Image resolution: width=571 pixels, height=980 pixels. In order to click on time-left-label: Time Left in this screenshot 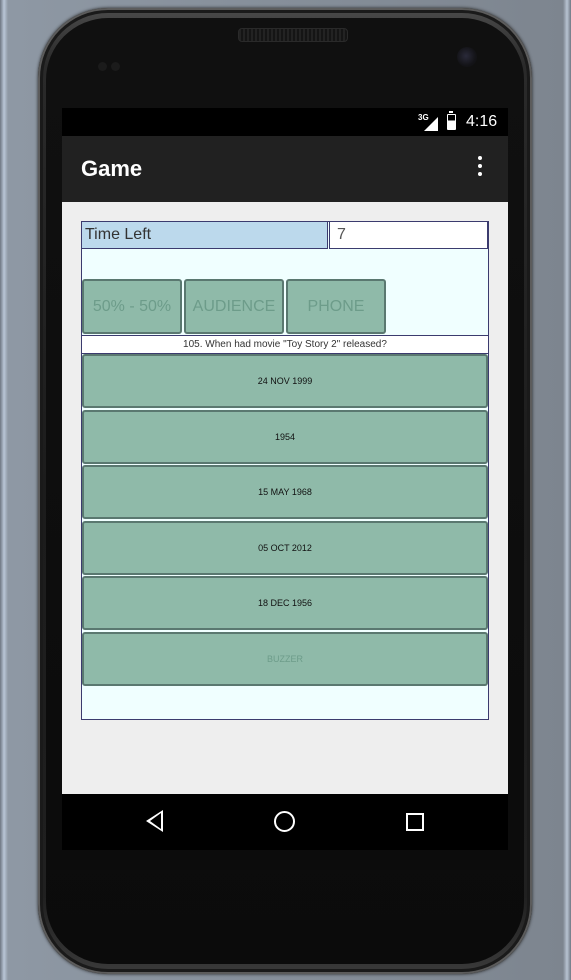, I will do `click(205, 235)`.